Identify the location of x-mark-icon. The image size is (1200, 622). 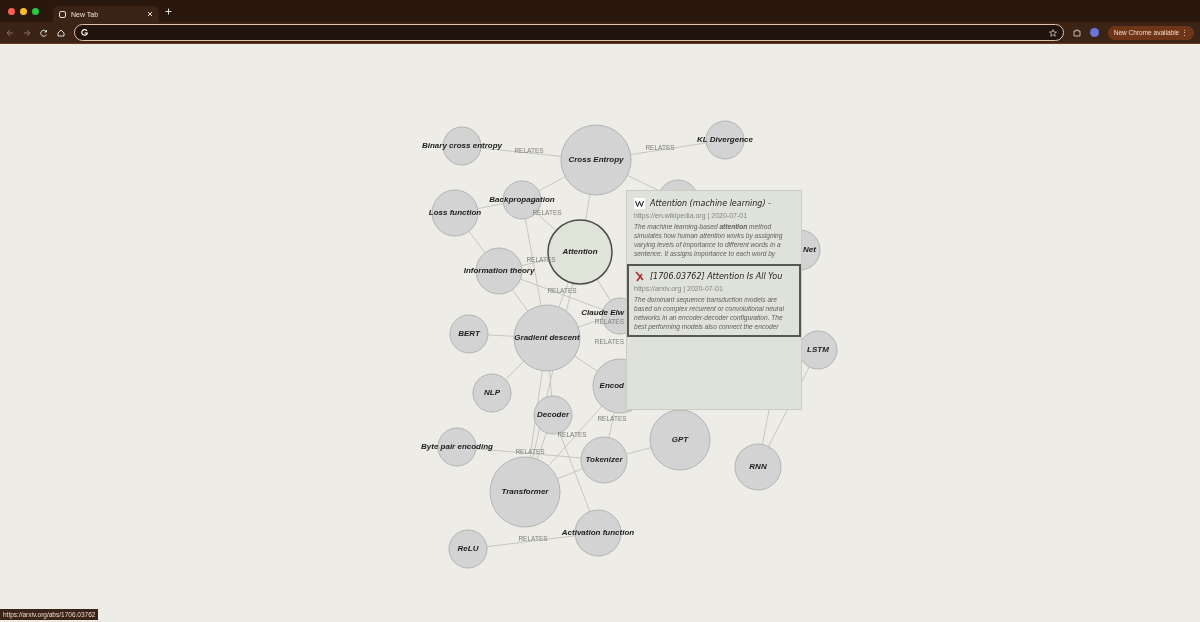
(639, 276).